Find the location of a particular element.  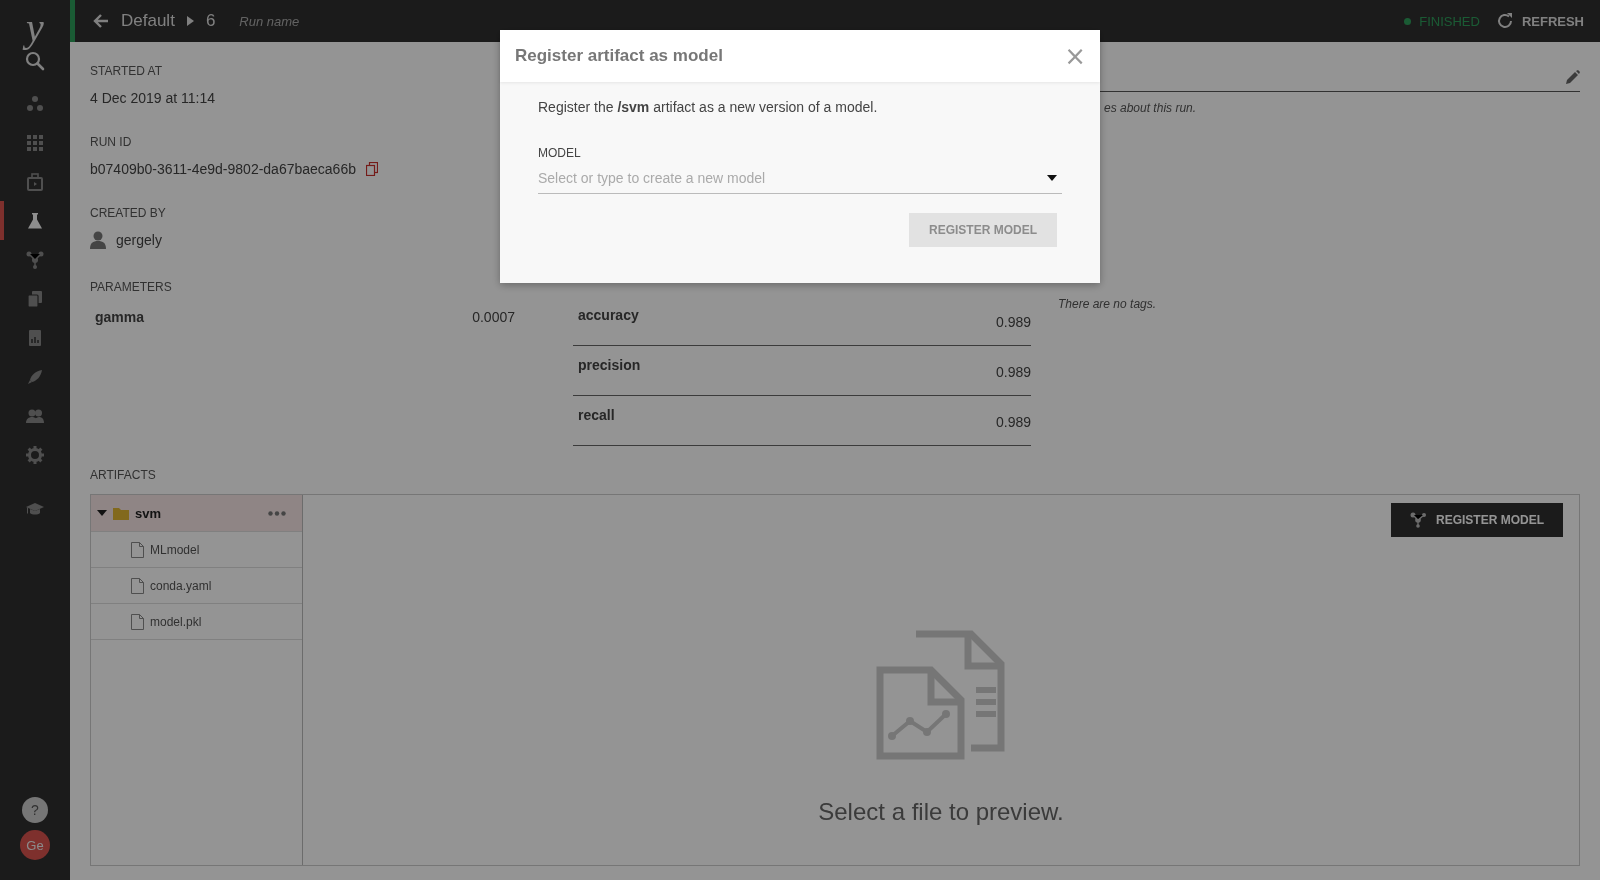

dialog-message: Register the /svm artifact as a new version of a model. is located at coordinates (708, 107).